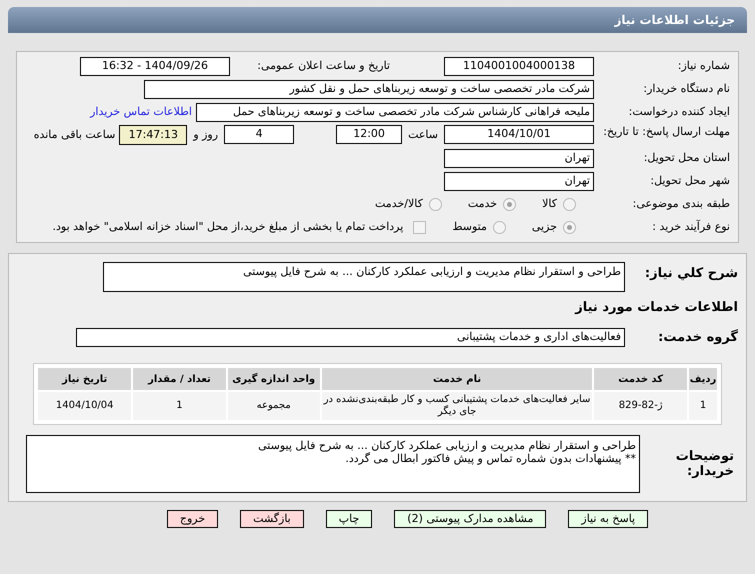  What do you see at coordinates (691, 274) in the screenshot?
I see `field-label: شرح کلي نياز:` at bounding box center [691, 274].